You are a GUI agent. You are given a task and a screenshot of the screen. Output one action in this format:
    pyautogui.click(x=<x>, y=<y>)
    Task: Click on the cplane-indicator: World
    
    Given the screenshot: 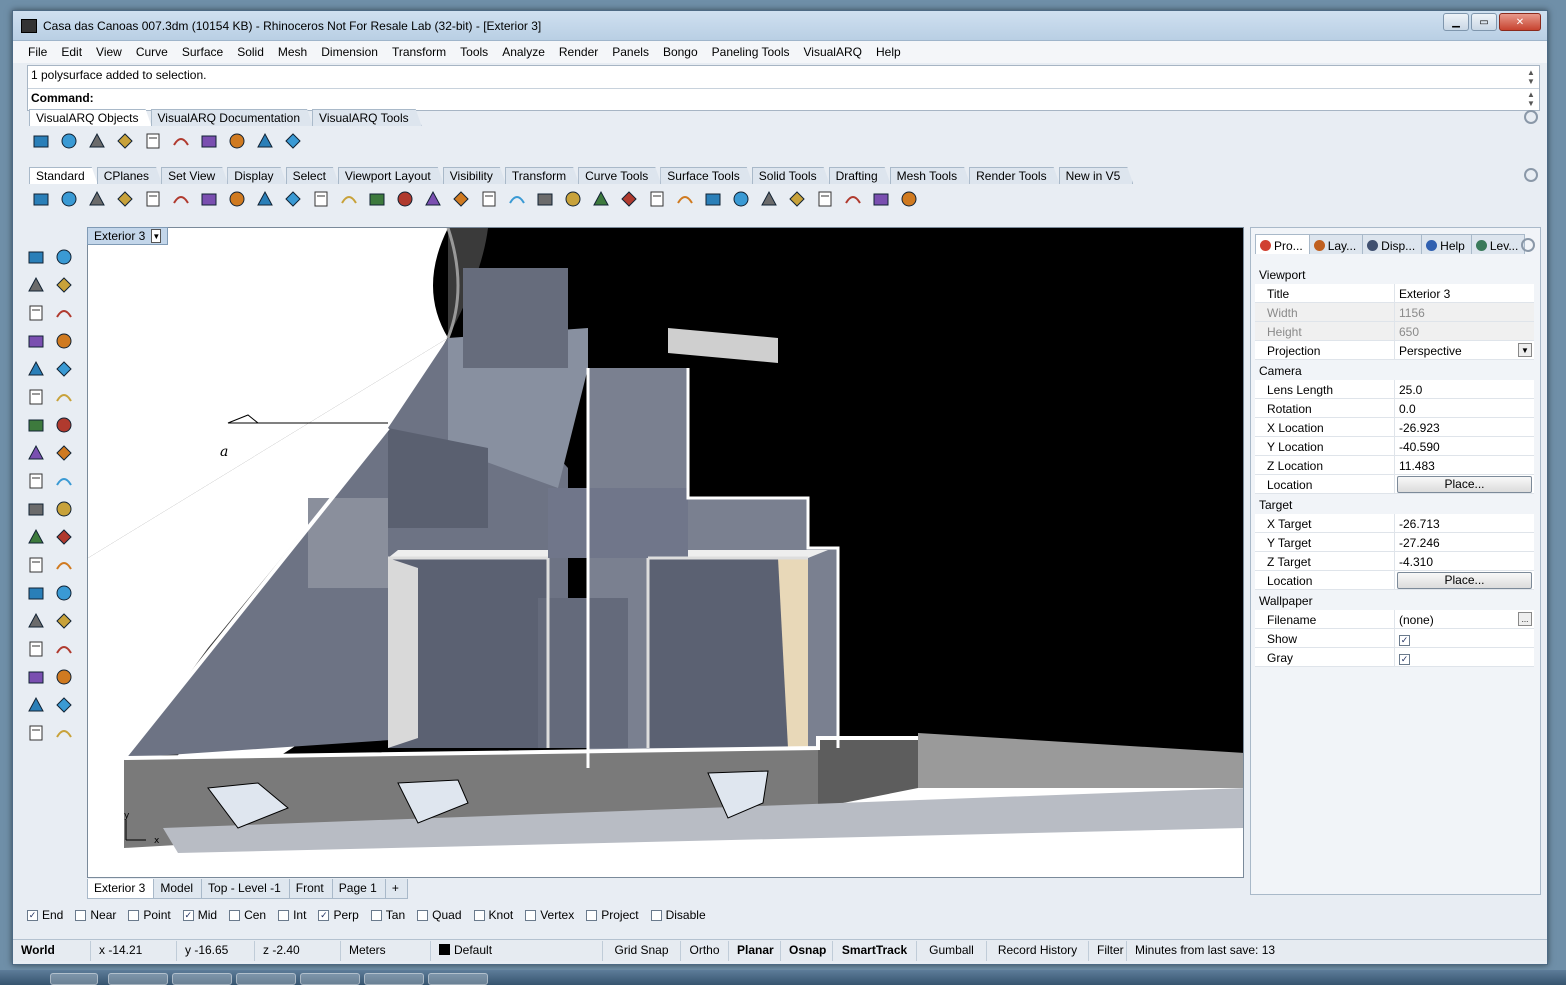 What is the action you would take?
    pyautogui.click(x=52, y=950)
    